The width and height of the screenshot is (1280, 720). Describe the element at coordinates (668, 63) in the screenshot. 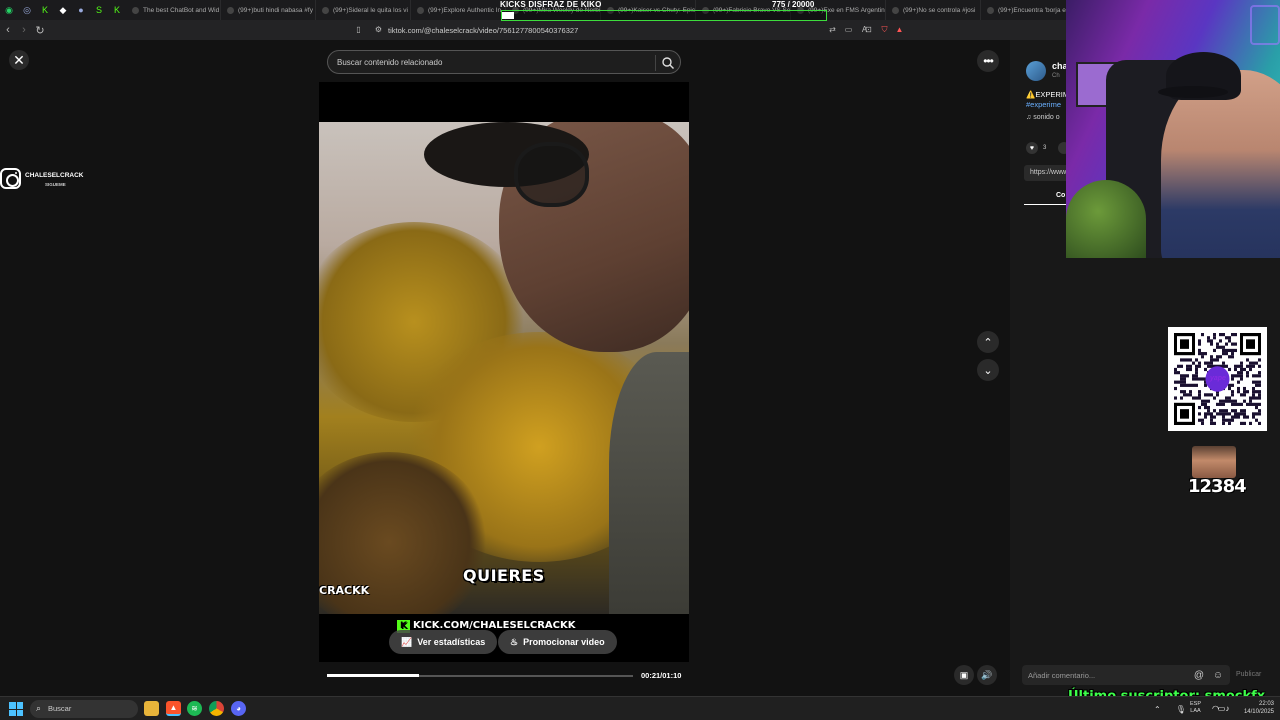

I see `search-icon` at that location.